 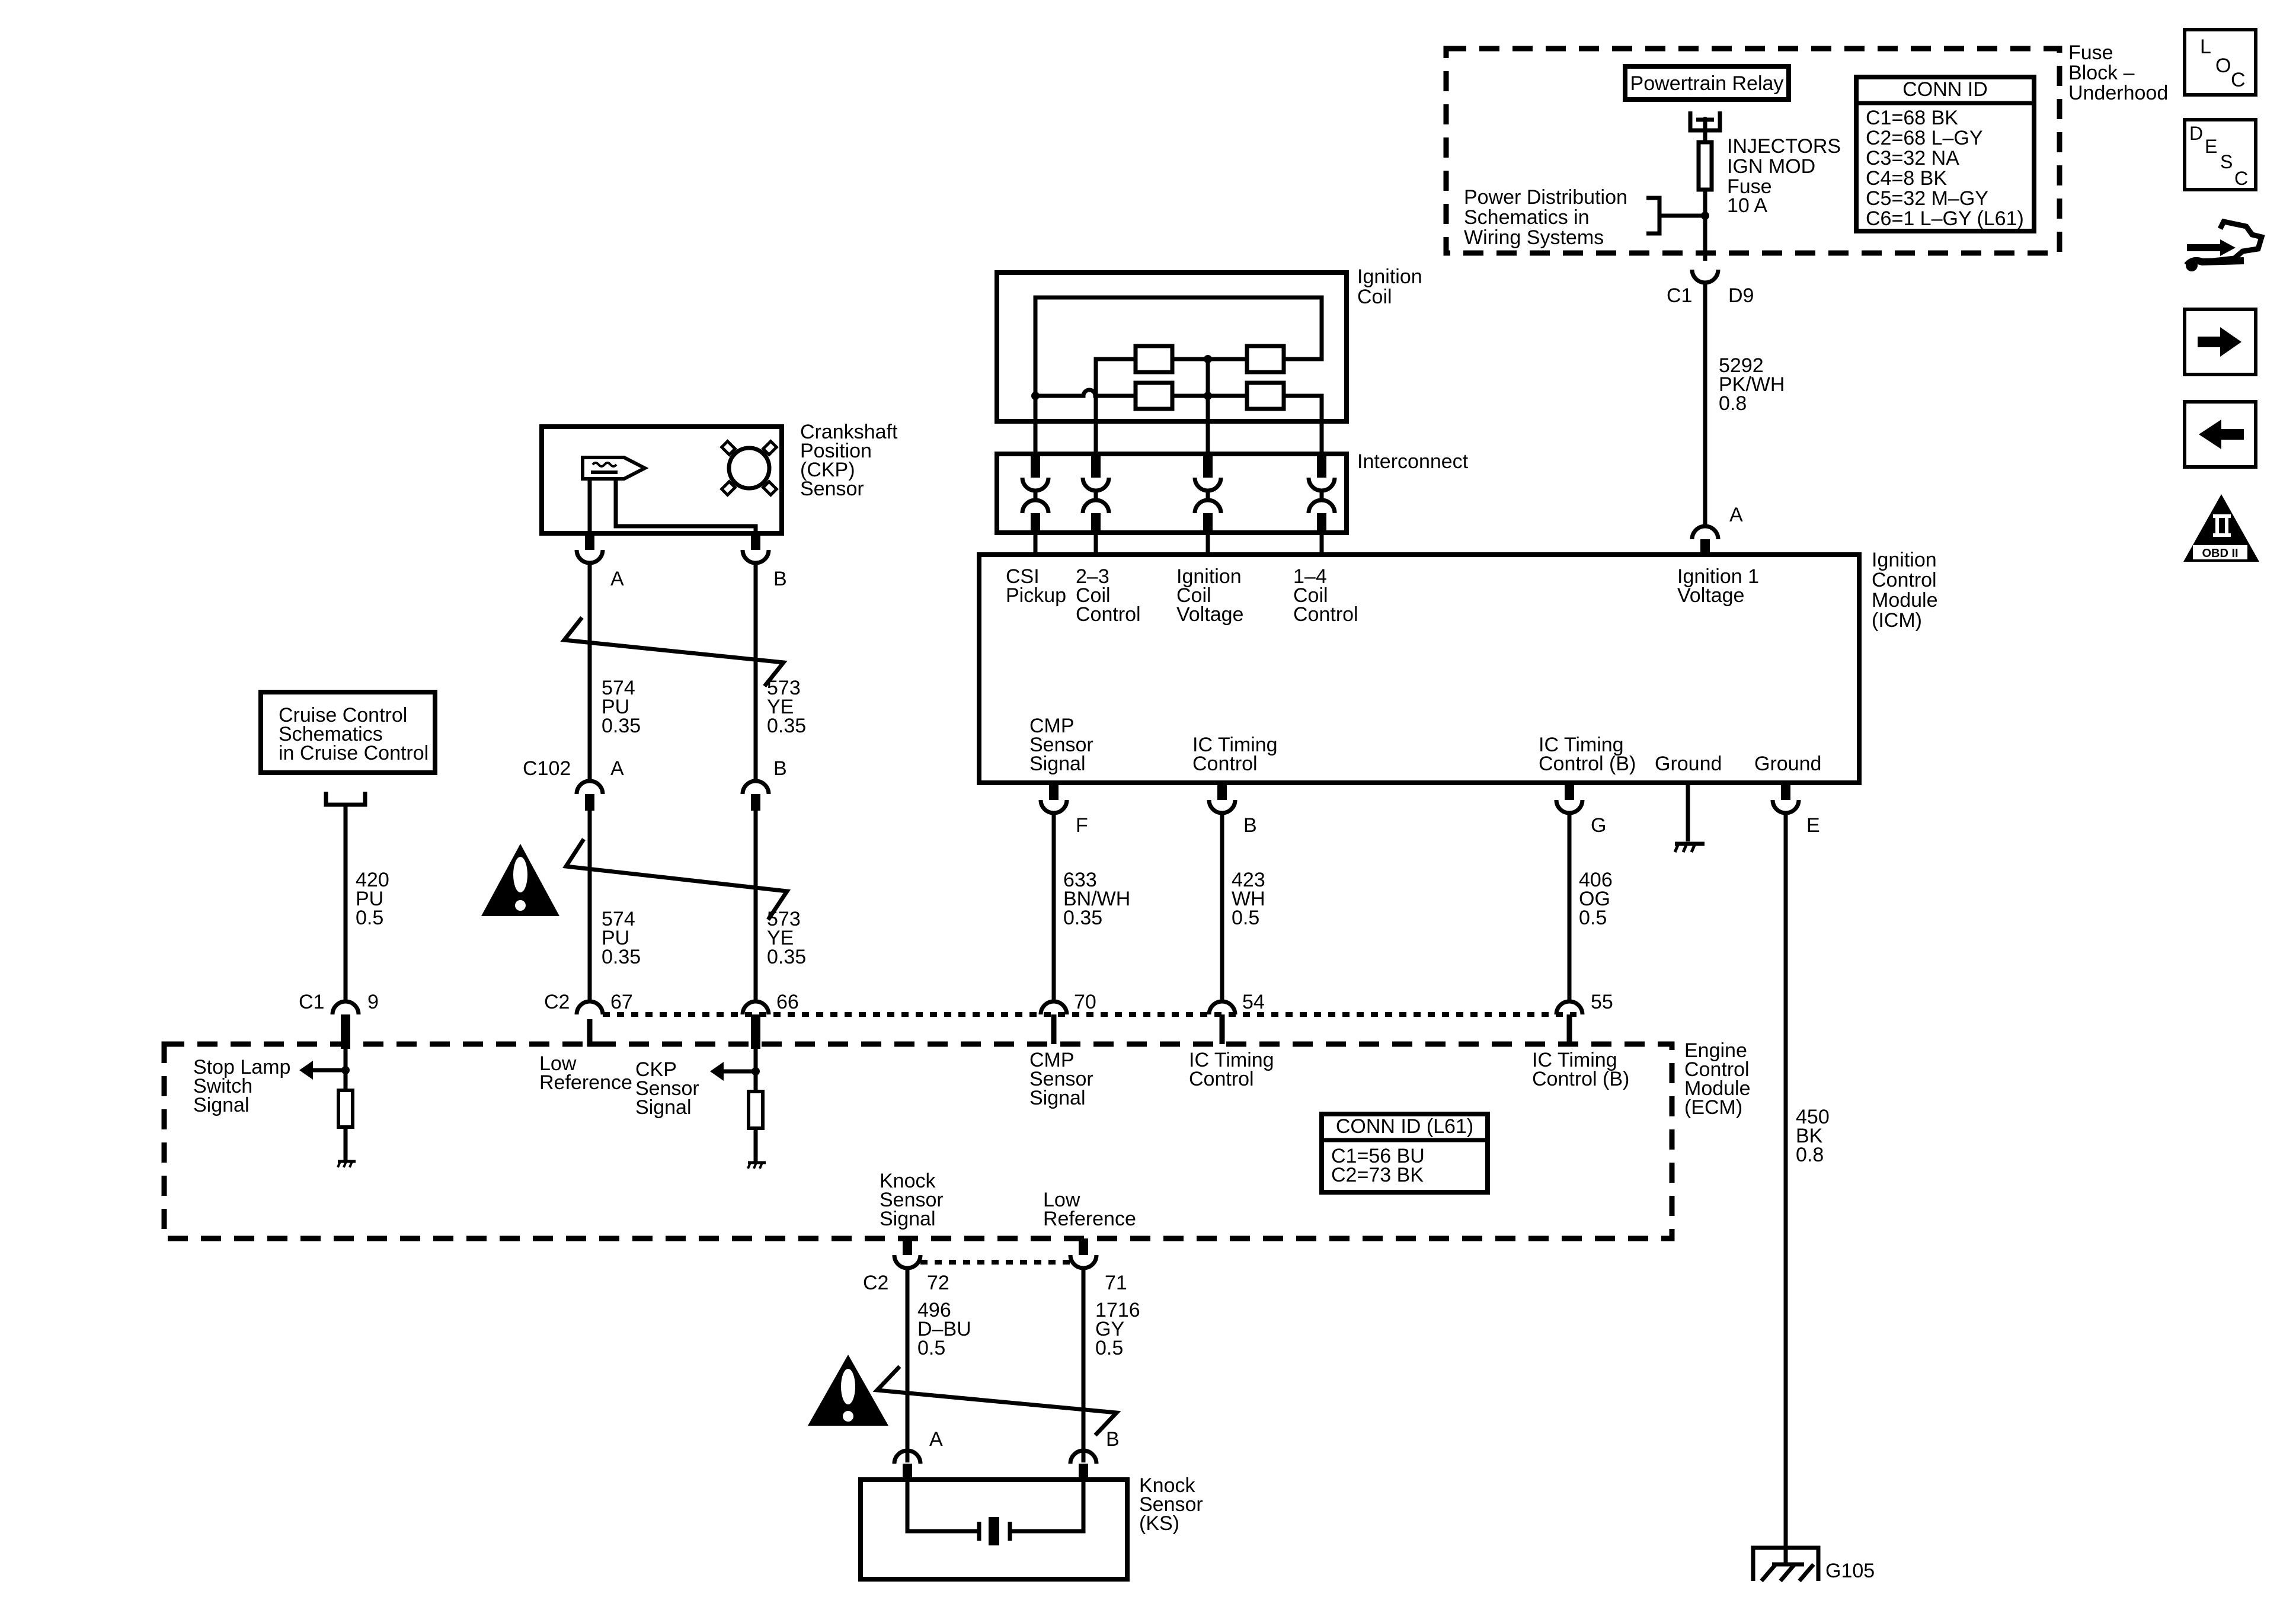 What do you see at coordinates (2220, 342) in the screenshot?
I see `next-page-button` at bounding box center [2220, 342].